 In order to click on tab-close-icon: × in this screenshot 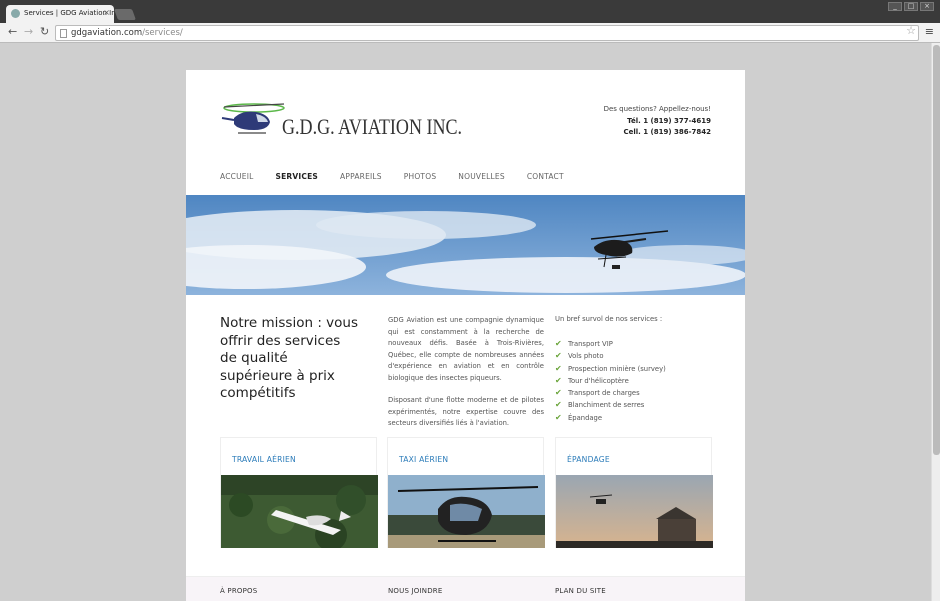, I will do `click(106, 12)`.